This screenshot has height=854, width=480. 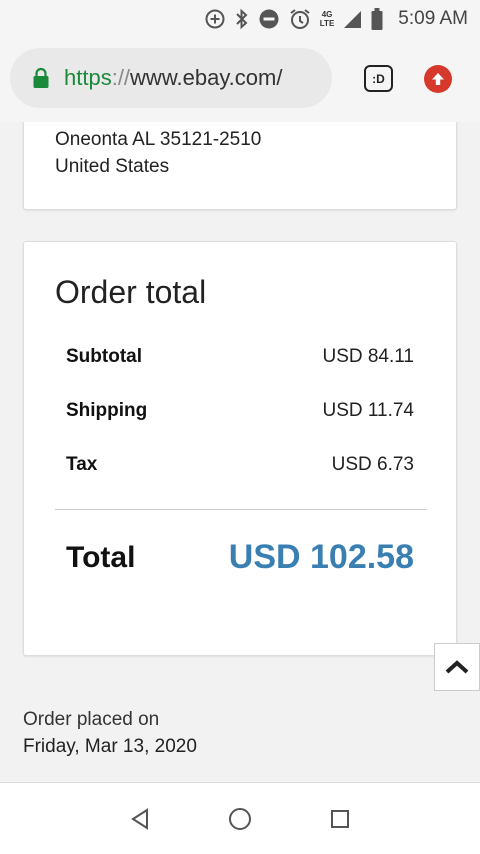 What do you see at coordinates (269, 19) in the screenshot?
I see `do-not-disturb-icon` at bounding box center [269, 19].